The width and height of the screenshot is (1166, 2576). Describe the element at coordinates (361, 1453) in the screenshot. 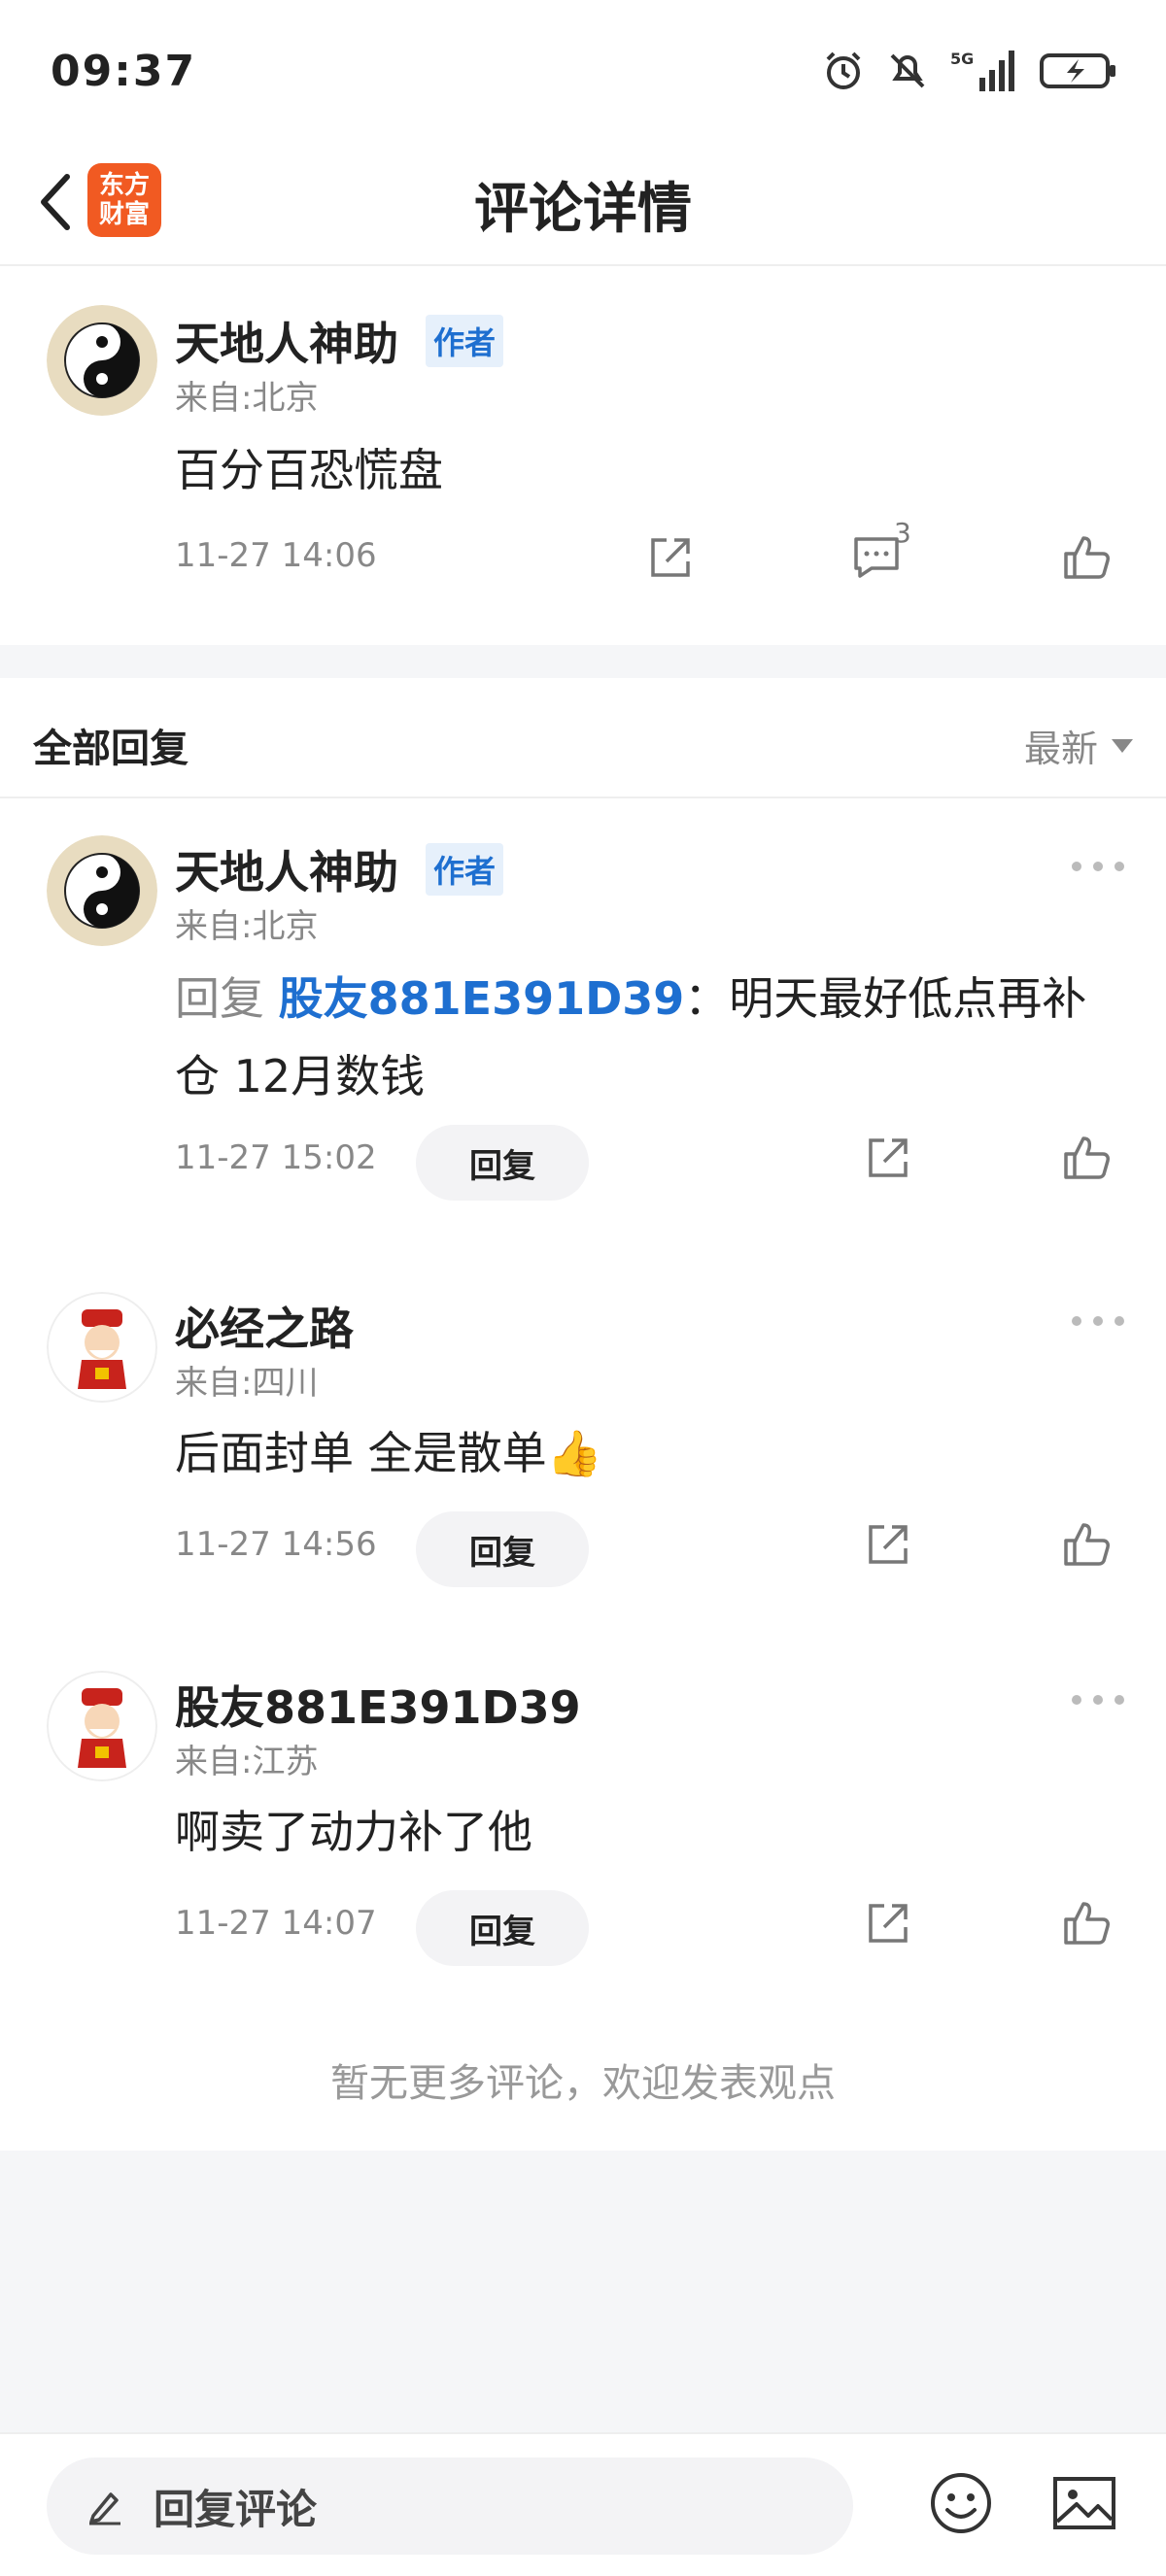

I see `reply-text-content: 后面封单 全是散单` at that location.